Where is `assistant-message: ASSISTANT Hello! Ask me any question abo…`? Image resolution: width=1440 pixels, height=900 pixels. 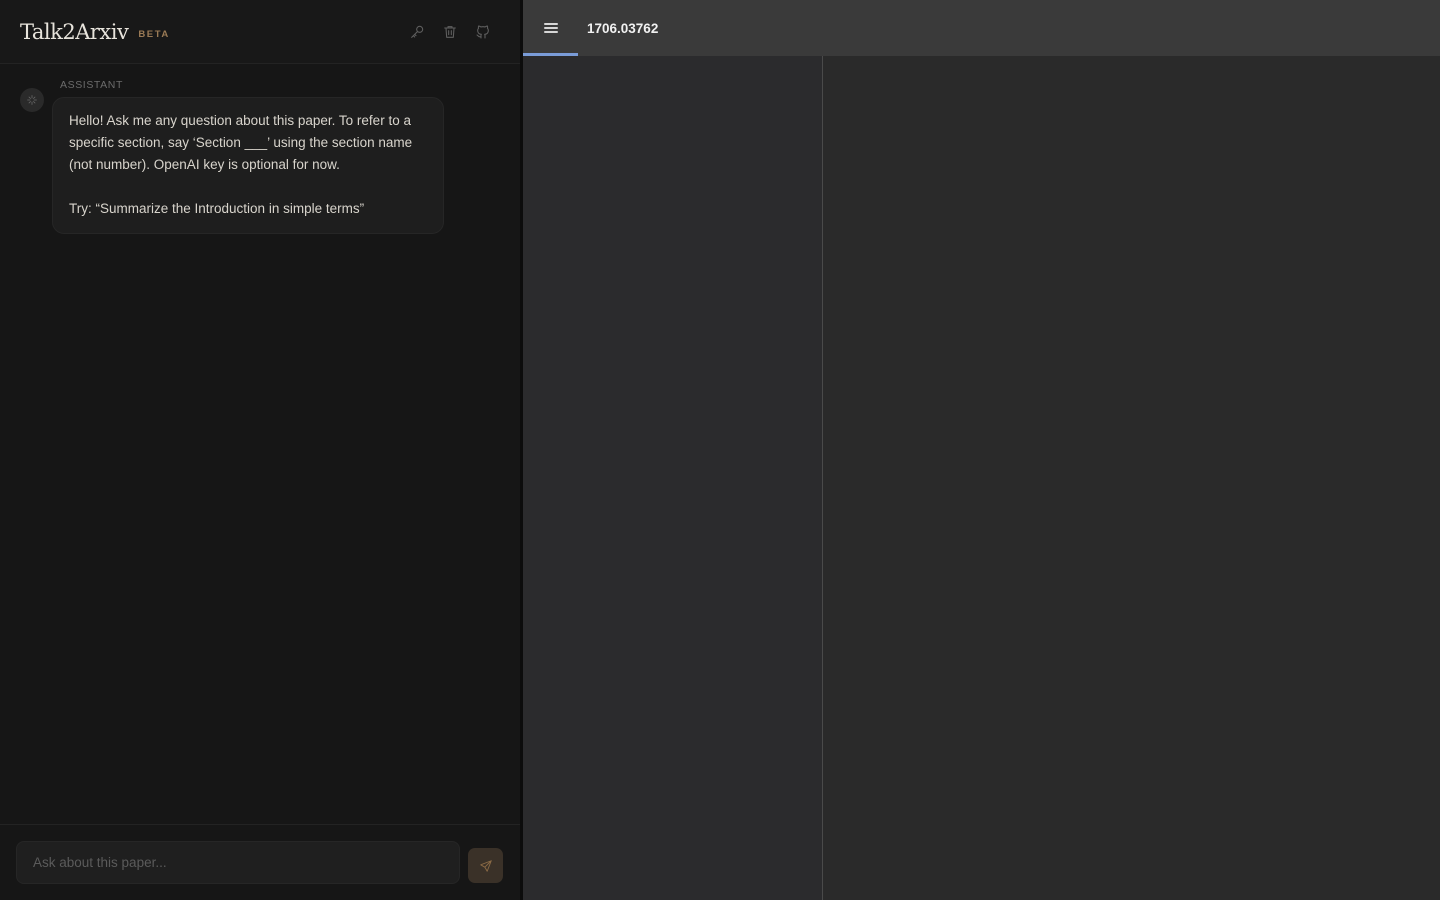 assistant-message: ASSISTANT Hello! Ask me any question abo… is located at coordinates (260, 156).